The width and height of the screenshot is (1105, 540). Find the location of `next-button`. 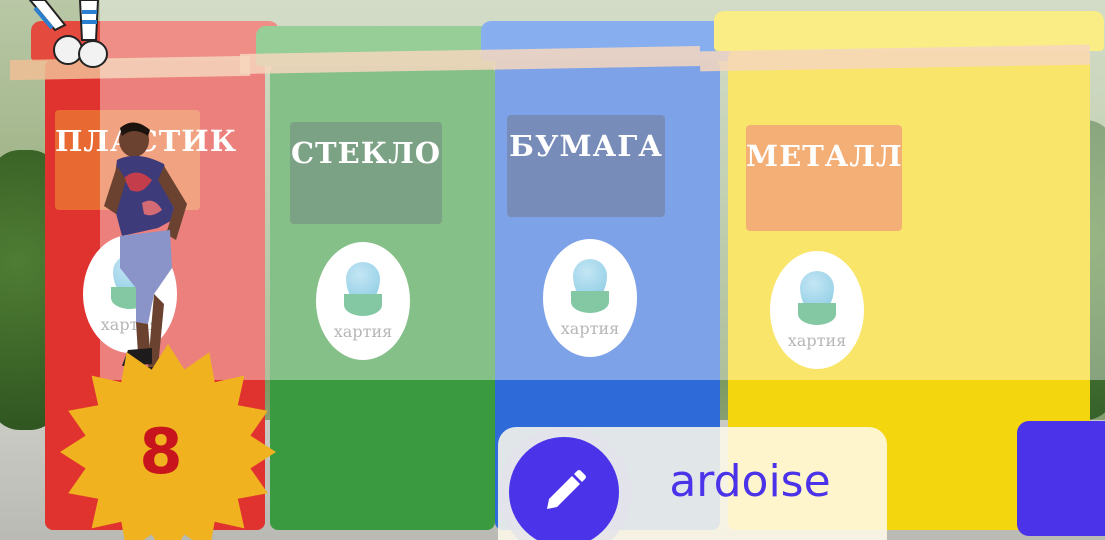

next-button is located at coordinates (1061, 478).